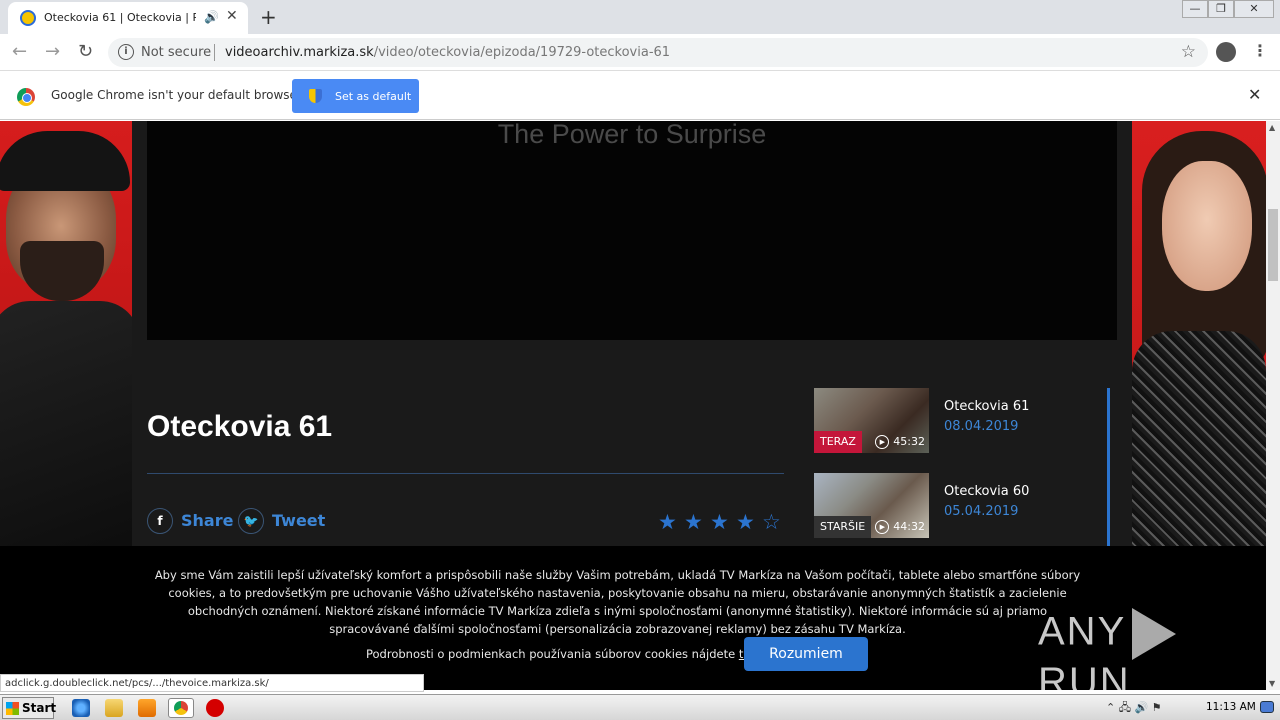  Describe the element at coordinates (62, 271) in the screenshot. I see `ad-figure-beard` at that location.